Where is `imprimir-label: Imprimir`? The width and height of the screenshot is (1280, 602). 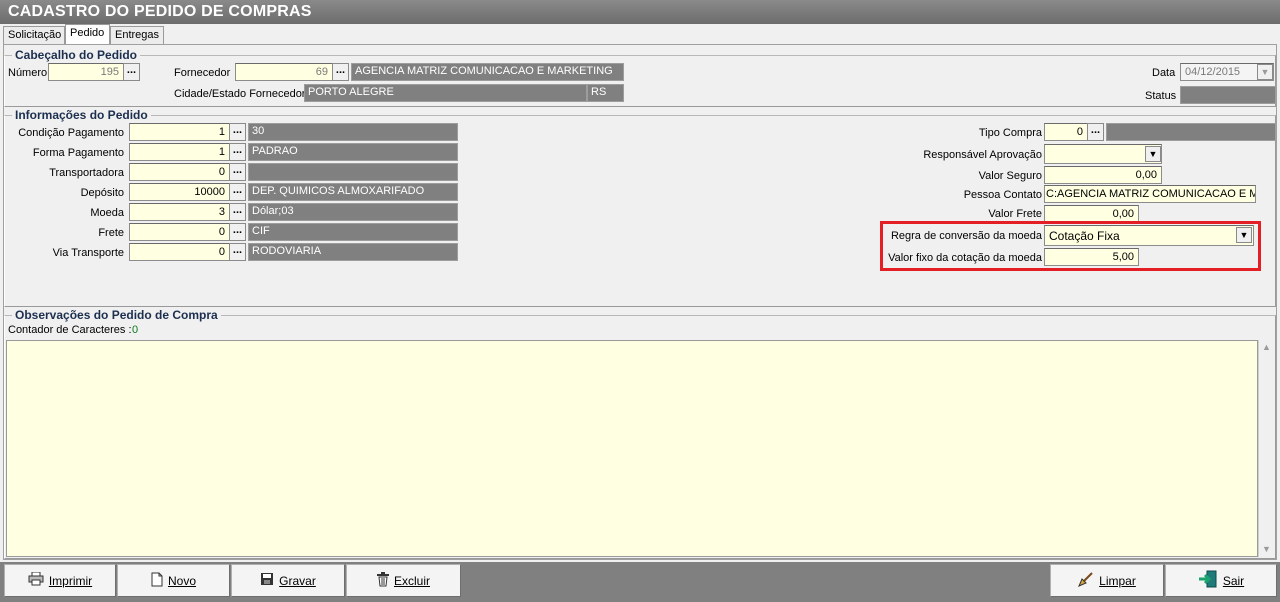
imprimir-label: Imprimir is located at coordinates (70, 580).